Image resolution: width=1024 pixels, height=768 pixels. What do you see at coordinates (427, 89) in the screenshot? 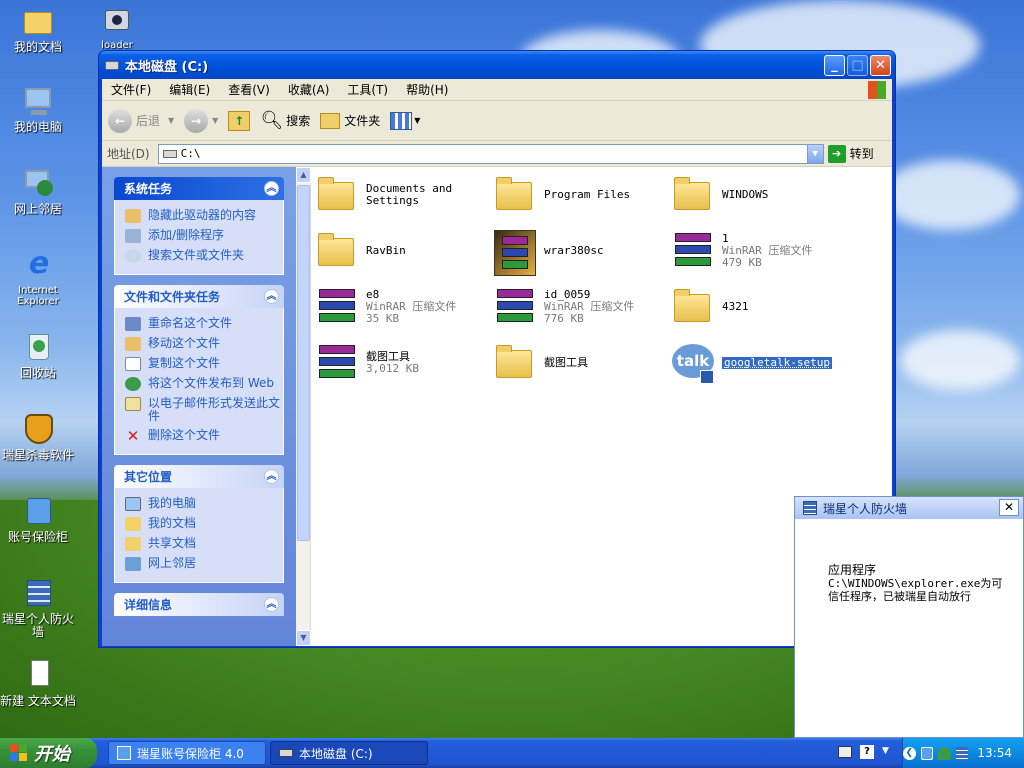
I see `menu-help: 帮助(H)` at bounding box center [427, 89].